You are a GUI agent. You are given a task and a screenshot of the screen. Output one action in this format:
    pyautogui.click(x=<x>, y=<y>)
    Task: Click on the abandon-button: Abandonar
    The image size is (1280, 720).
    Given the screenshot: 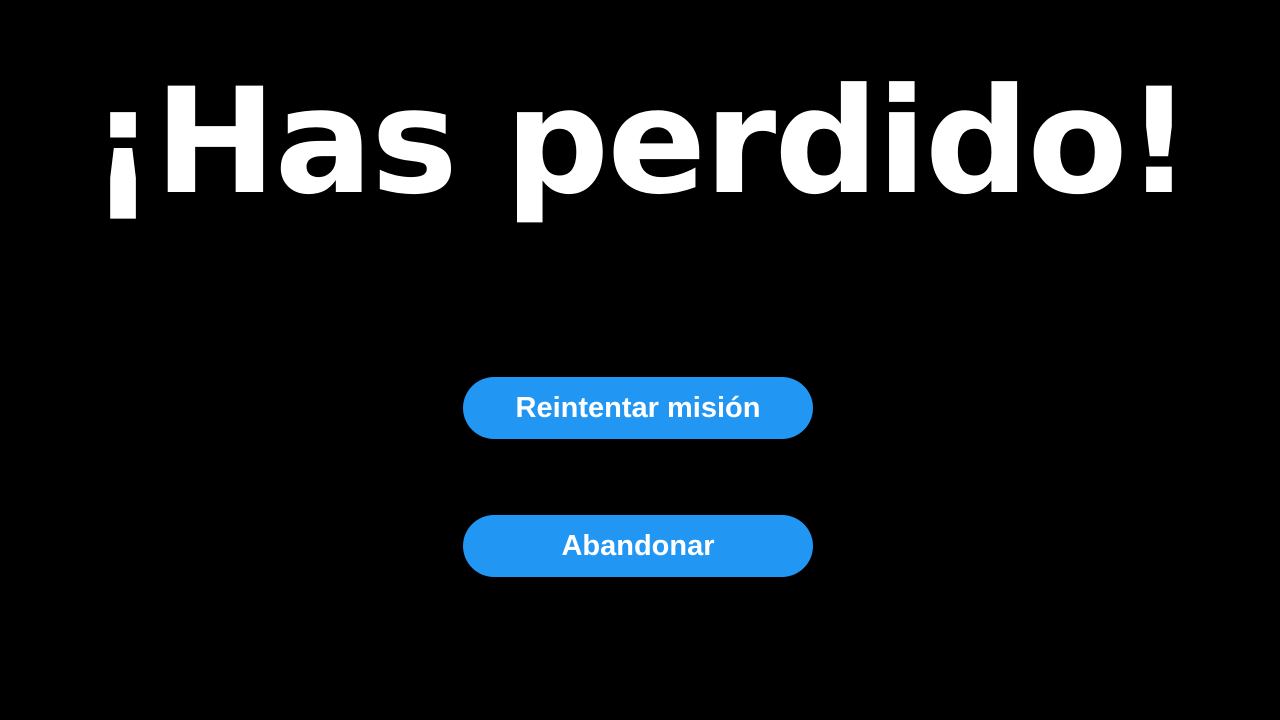 What is the action you would take?
    pyautogui.click(x=638, y=546)
    